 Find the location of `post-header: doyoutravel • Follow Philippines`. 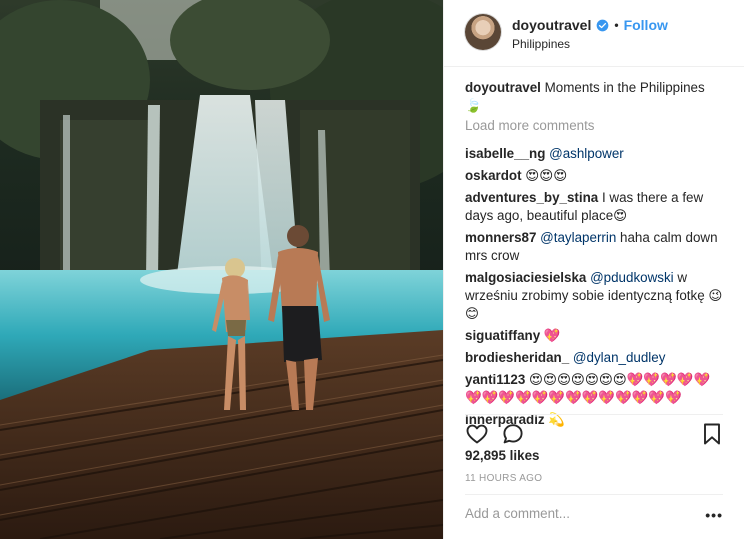

post-header: doyoutravel • Follow Philippines is located at coordinates (594, 33).